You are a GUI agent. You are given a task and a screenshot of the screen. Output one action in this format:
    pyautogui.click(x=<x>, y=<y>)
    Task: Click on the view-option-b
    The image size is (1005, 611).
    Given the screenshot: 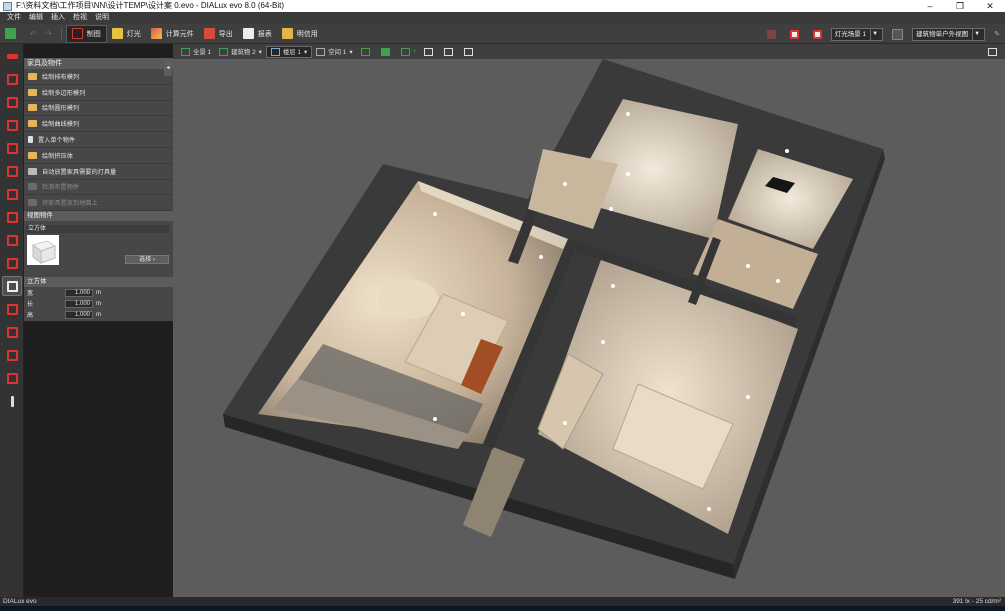 What is the action you would take?
    pyautogui.click(x=387, y=52)
    